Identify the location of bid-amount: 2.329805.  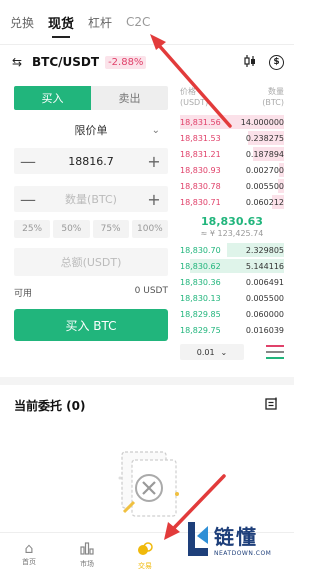
(264, 250).